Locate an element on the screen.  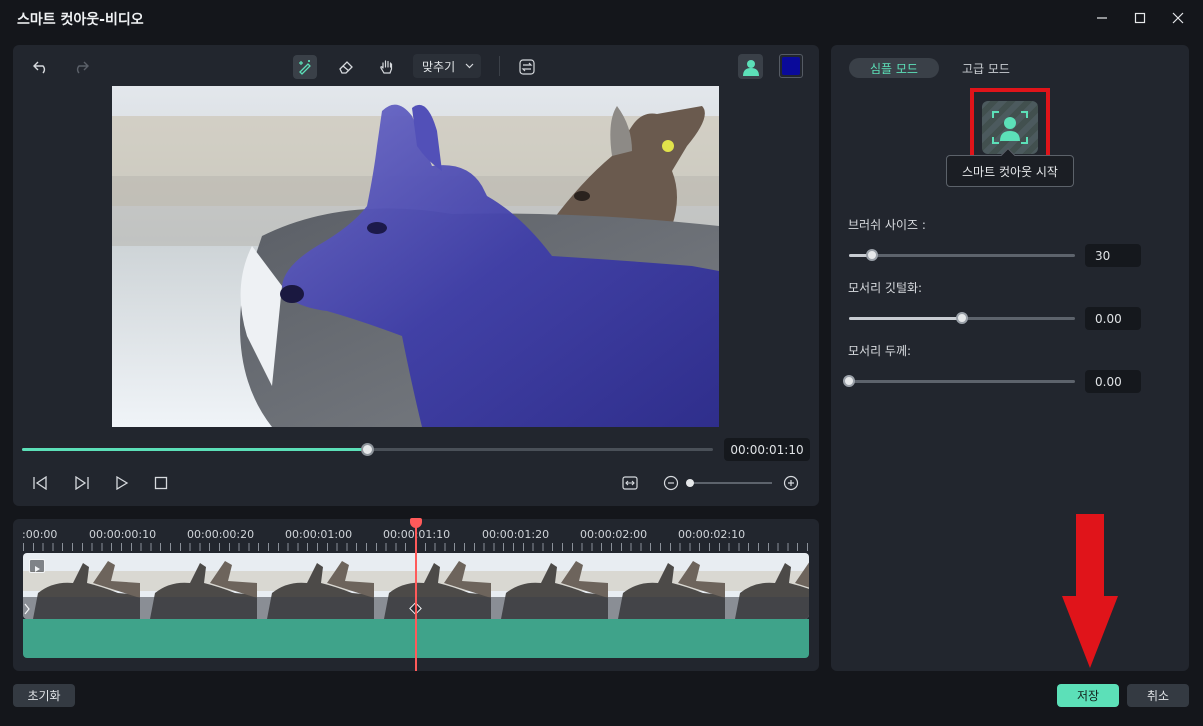
maximize-icon is located at coordinates (1140, 18).